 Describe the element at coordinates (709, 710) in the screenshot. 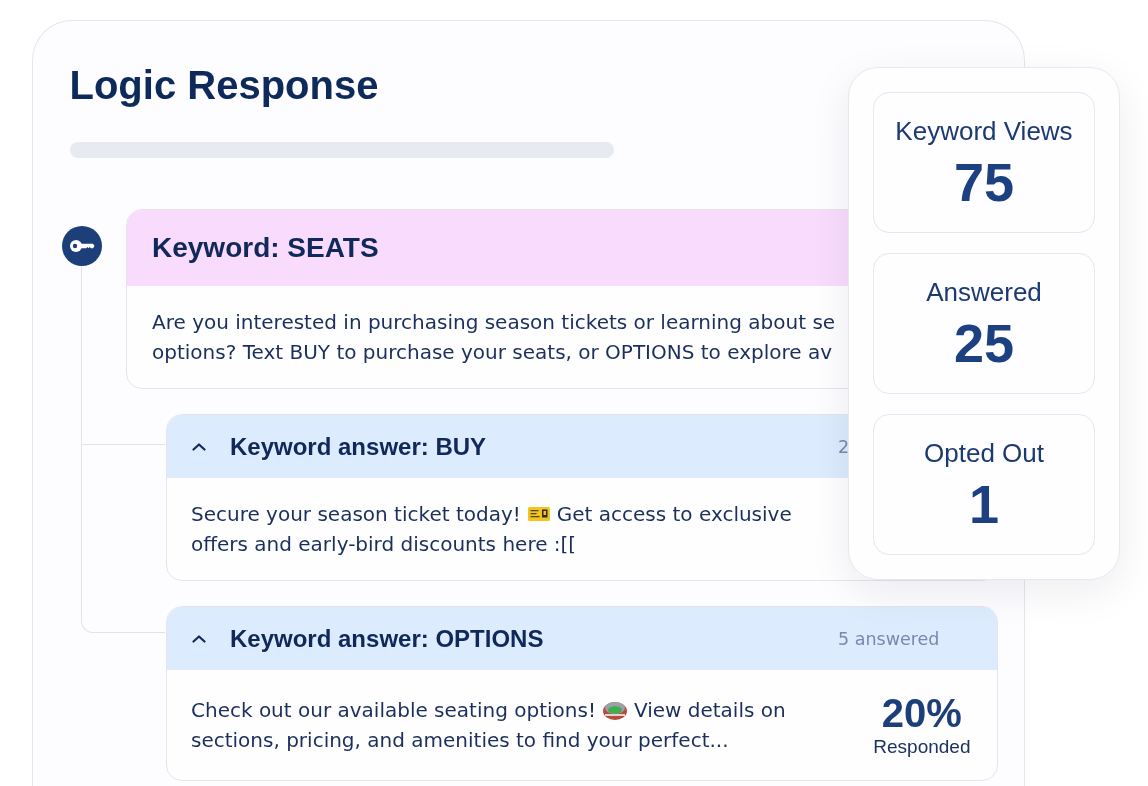

I see `message-text: View details on` at that location.